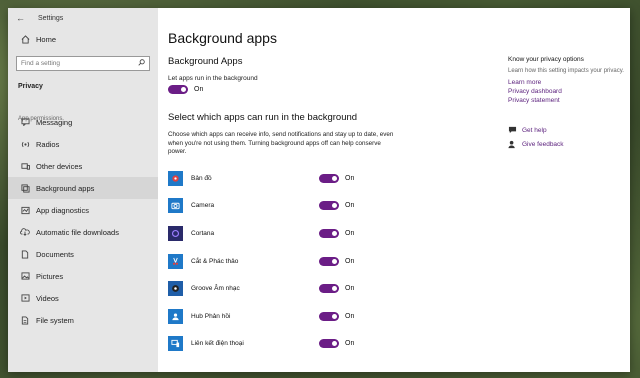 This screenshot has height=378, width=640. I want to click on let-apps-toggle-row: On, so click(328, 89).